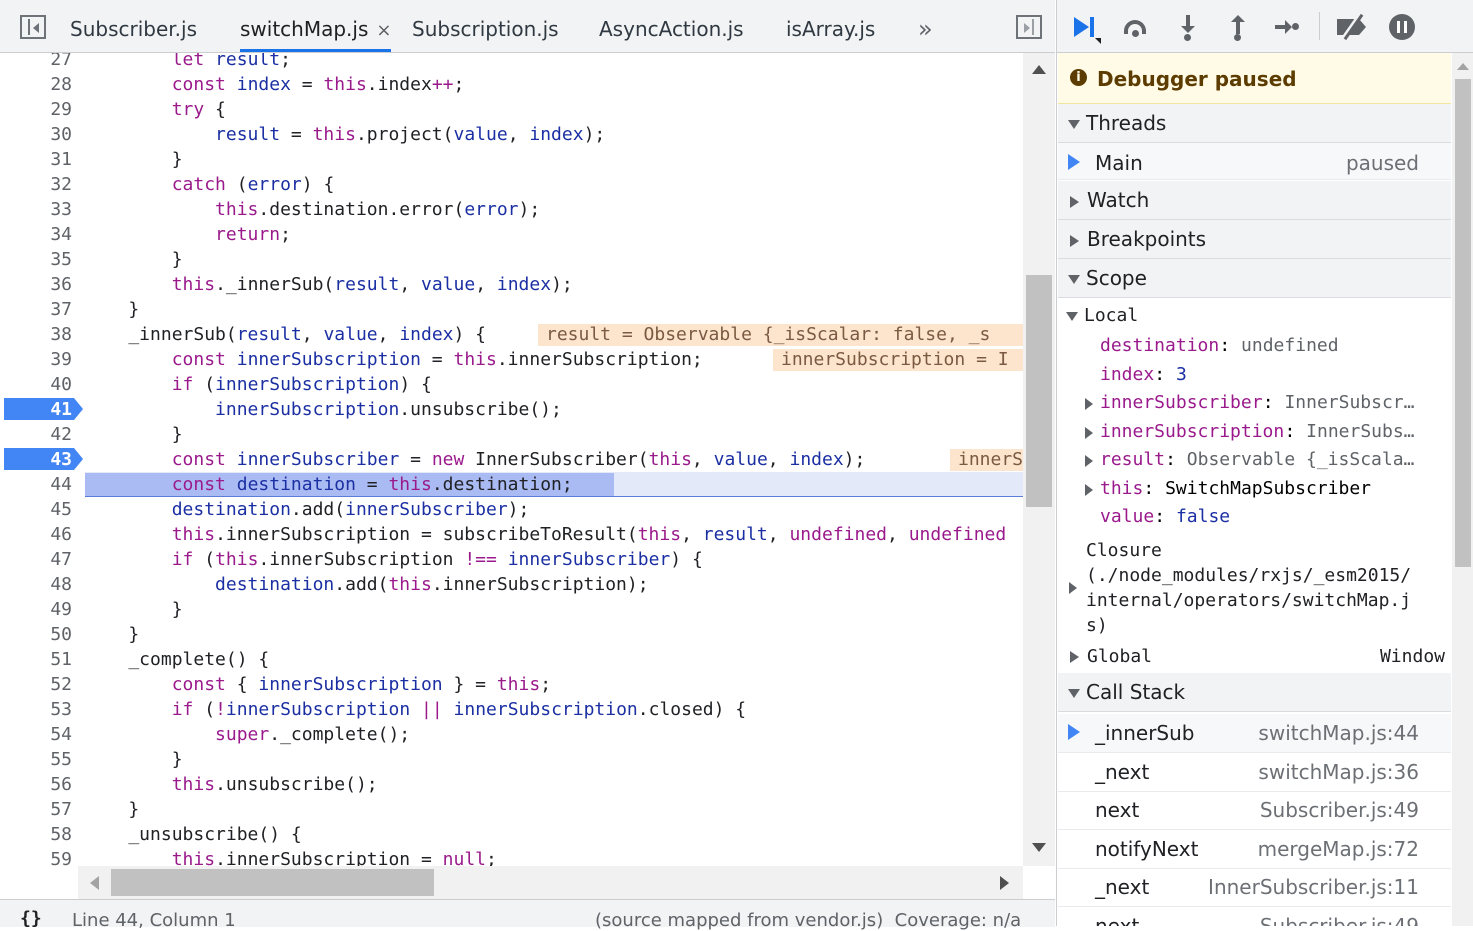 Image resolution: width=1473 pixels, height=931 pixels. I want to click on line-number: 33, so click(36, 209).